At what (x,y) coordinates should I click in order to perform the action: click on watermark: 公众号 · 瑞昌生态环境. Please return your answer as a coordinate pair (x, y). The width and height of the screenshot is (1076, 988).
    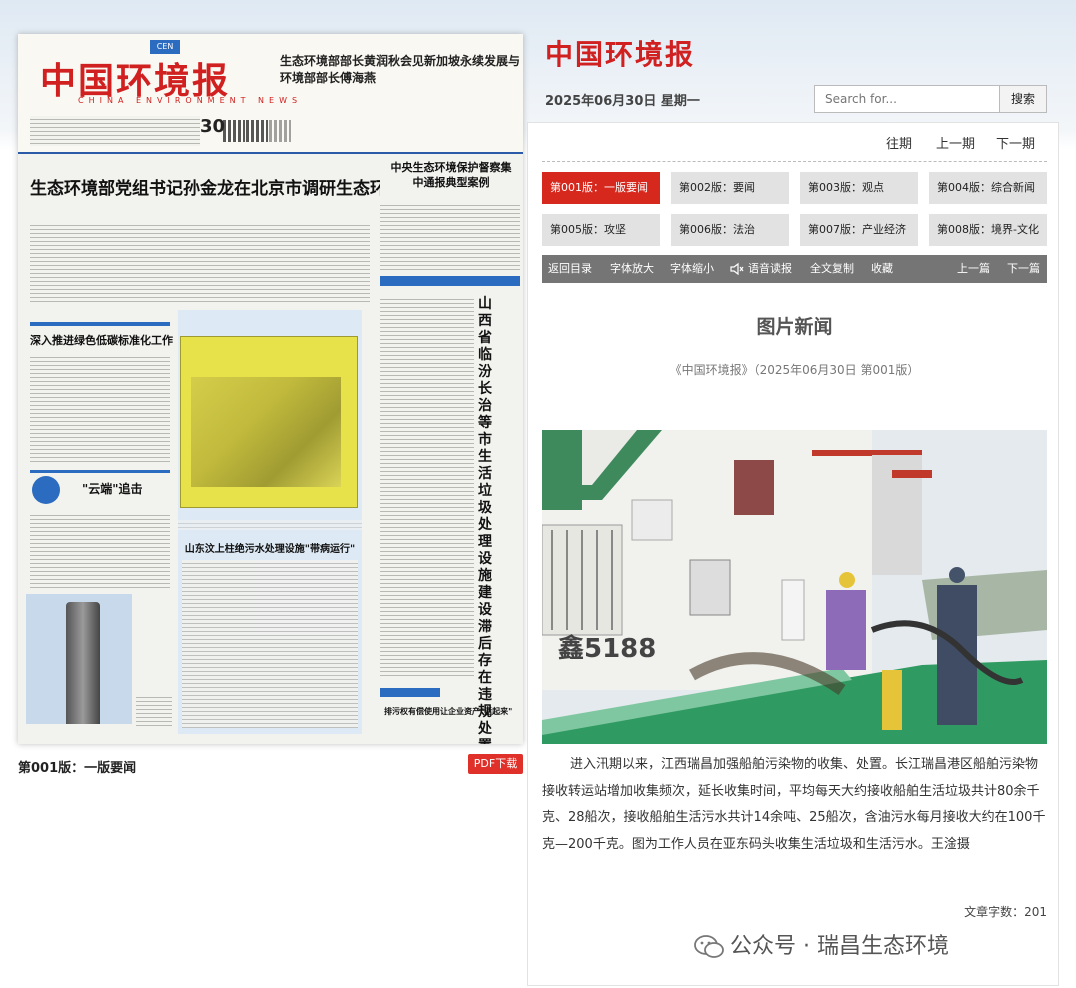
    Looking at the image, I should click on (821, 944).